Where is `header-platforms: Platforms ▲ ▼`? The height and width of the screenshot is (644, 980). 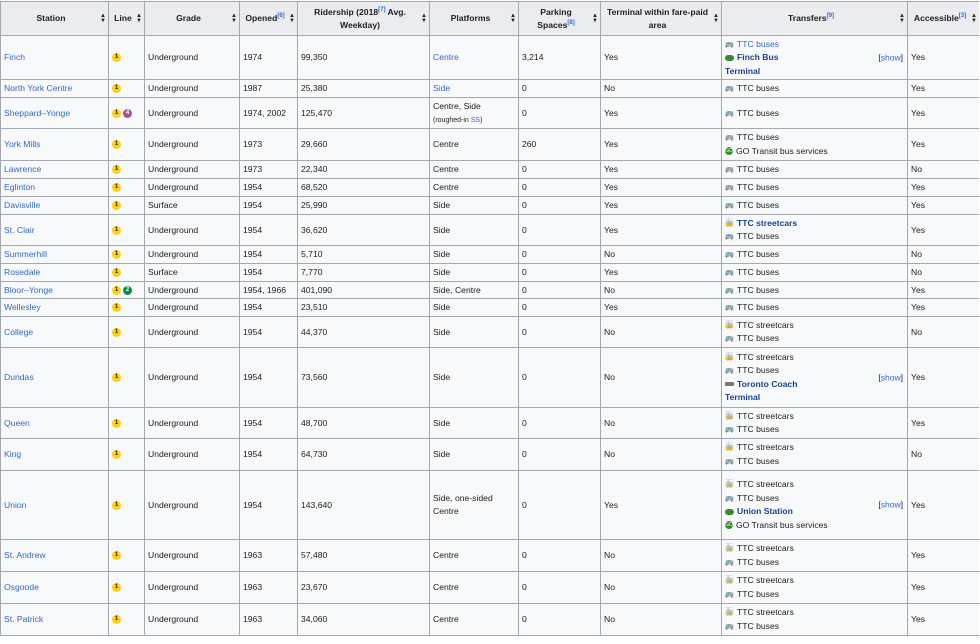
header-platforms: Platforms ▲ ▼ is located at coordinates (474, 18).